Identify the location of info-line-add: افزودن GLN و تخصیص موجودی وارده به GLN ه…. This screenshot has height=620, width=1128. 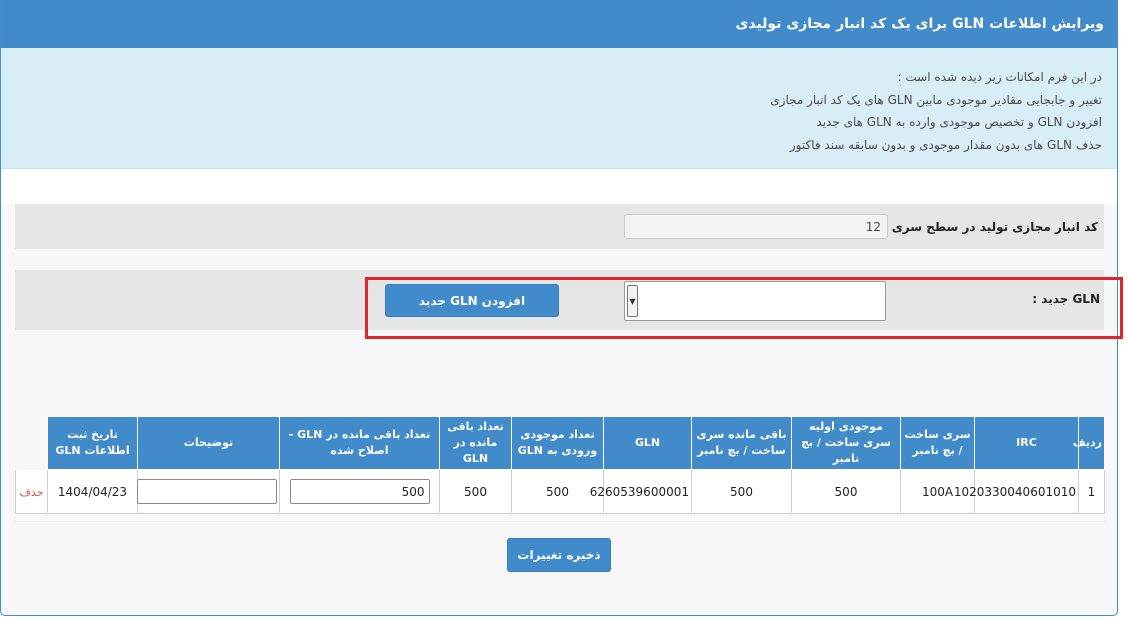
(959, 122).